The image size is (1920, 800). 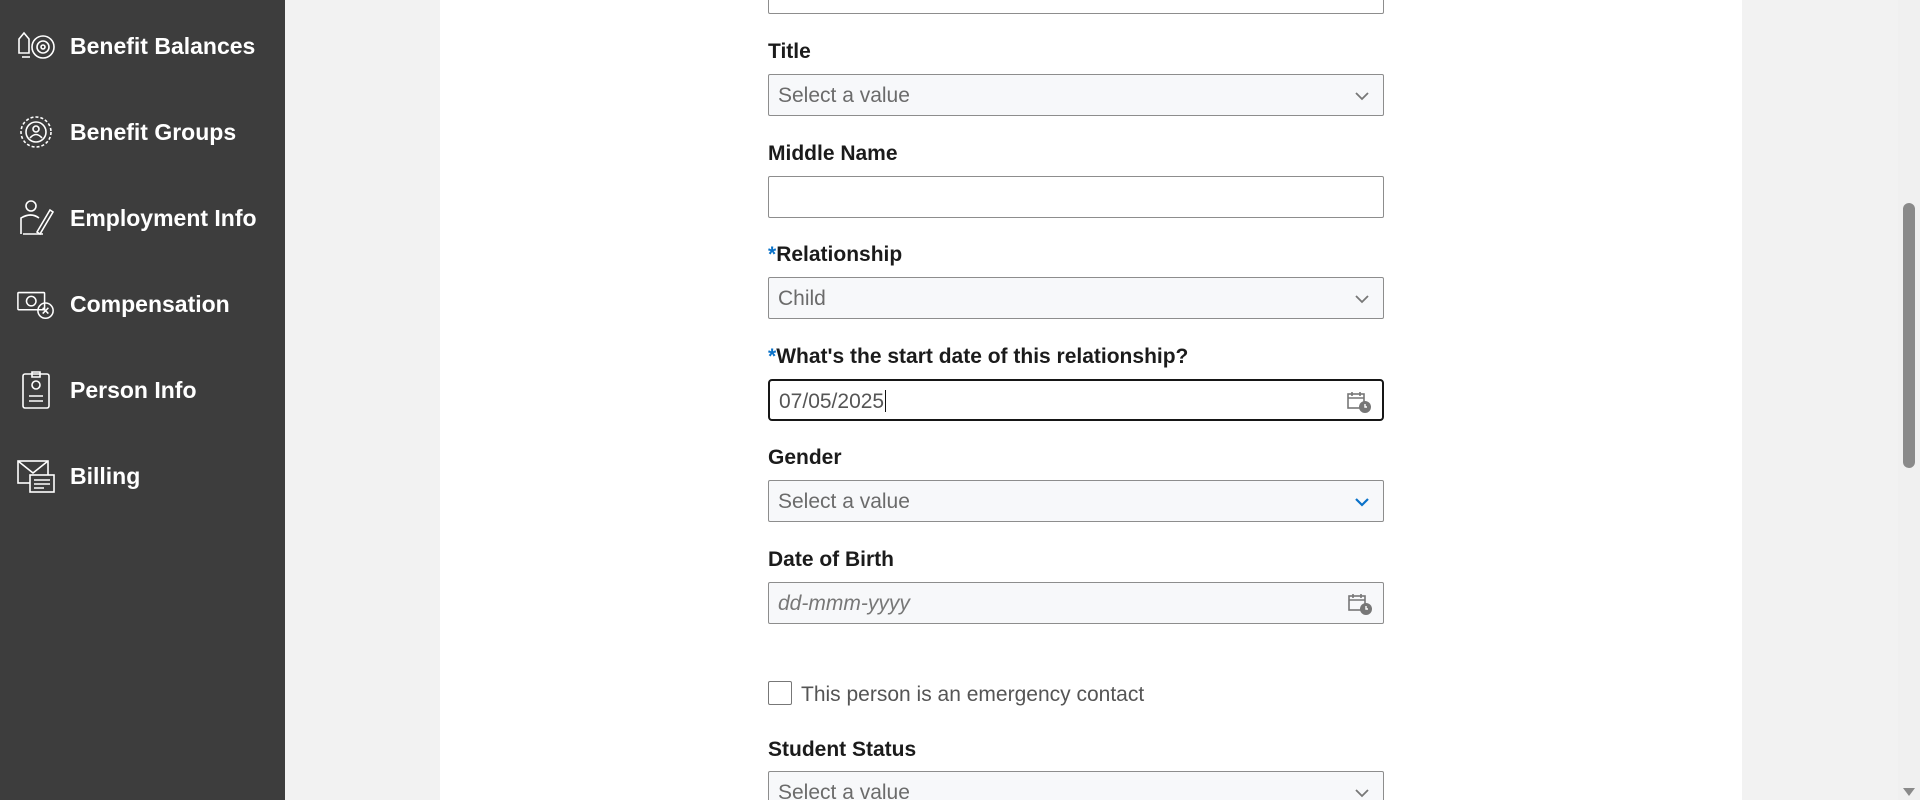 What do you see at coordinates (1076, 400) in the screenshot?
I see `start-date-input: 07/05/2025` at bounding box center [1076, 400].